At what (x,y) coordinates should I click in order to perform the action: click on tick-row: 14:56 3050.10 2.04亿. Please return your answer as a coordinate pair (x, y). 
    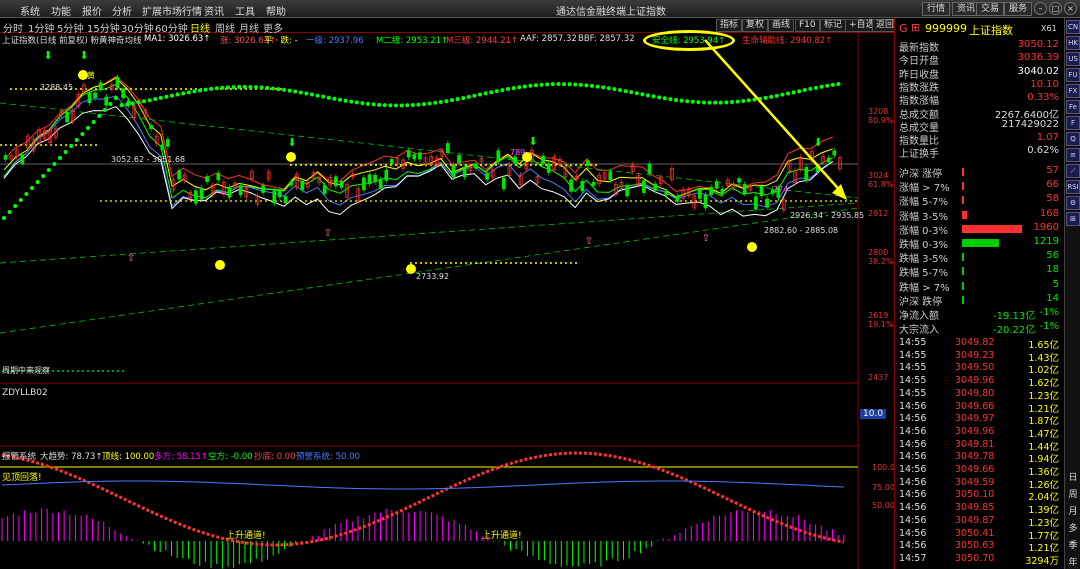
    Looking at the image, I should click on (980, 496).